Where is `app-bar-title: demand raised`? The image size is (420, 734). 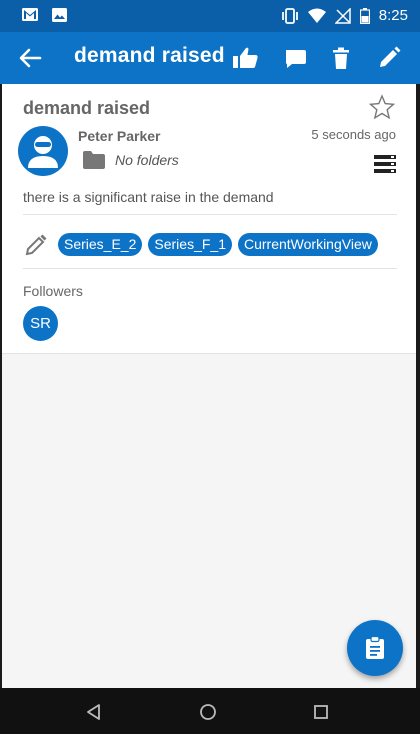 app-bar-title: demand raised is located at coordinates (149, 55).